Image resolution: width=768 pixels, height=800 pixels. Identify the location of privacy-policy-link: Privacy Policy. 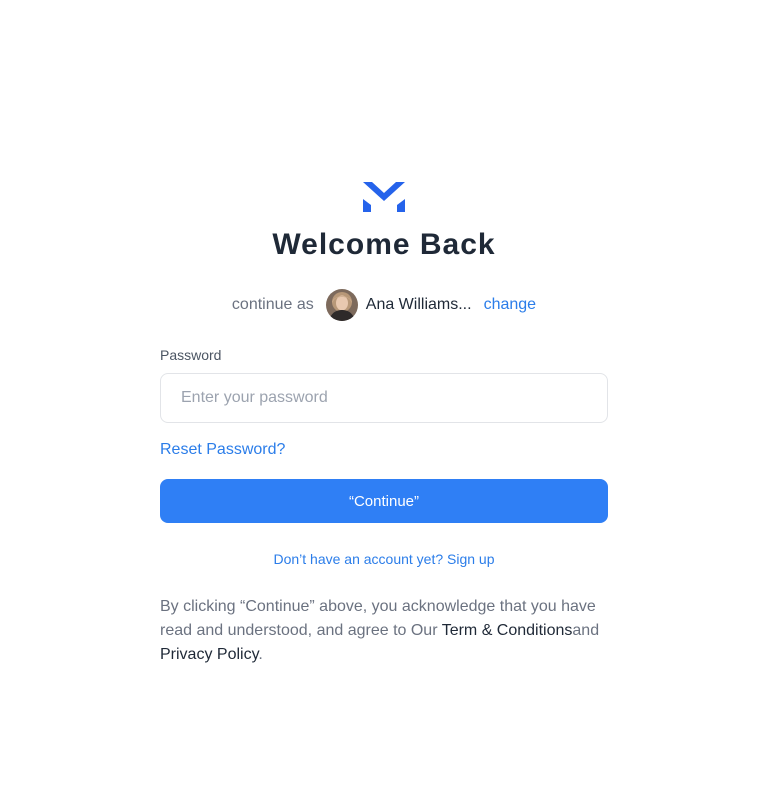
(209, 654).